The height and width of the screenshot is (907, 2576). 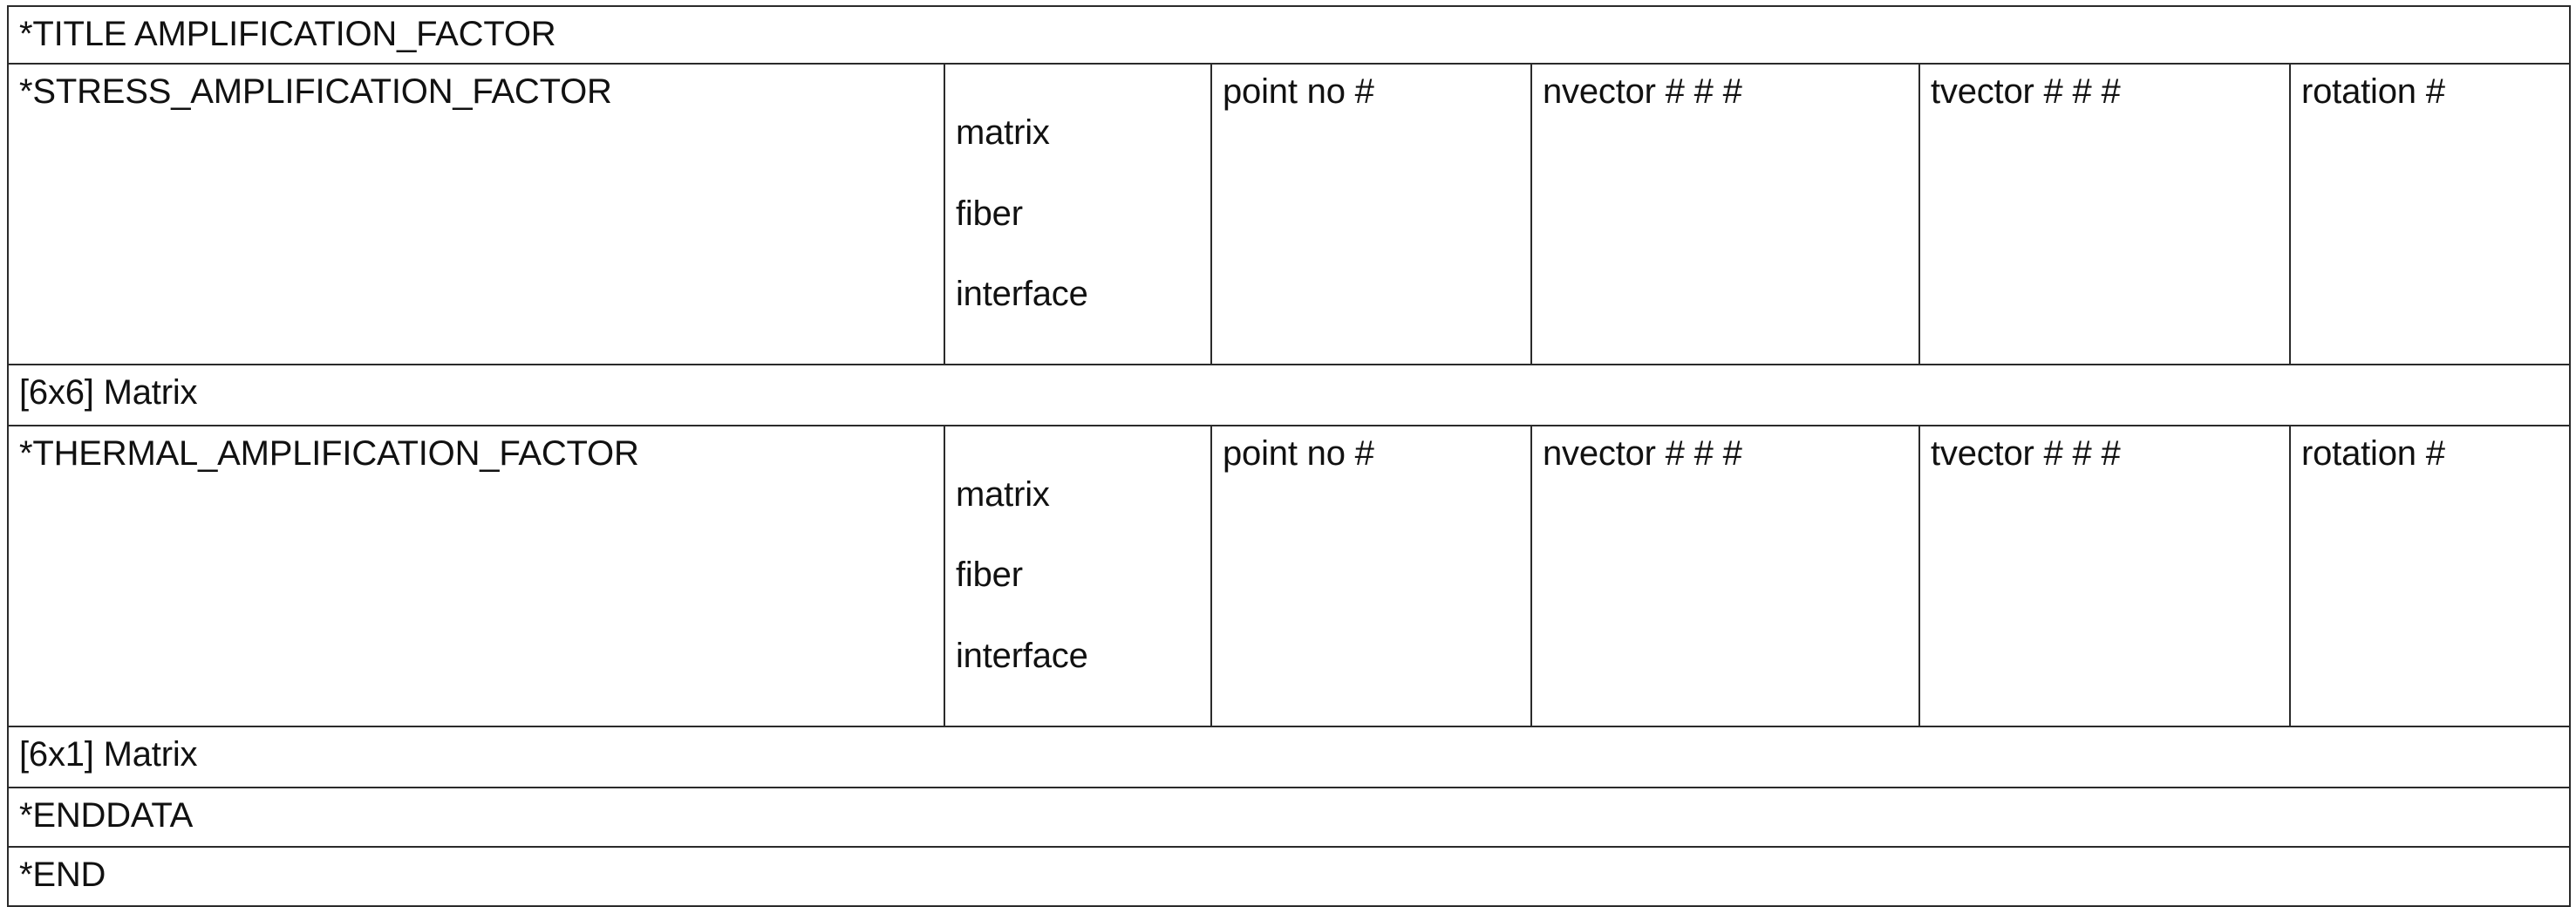 I want to click on stress-directive-cell: *STRESS_AMPLIFICATION_FACTOR, so click(x=476, y=215).